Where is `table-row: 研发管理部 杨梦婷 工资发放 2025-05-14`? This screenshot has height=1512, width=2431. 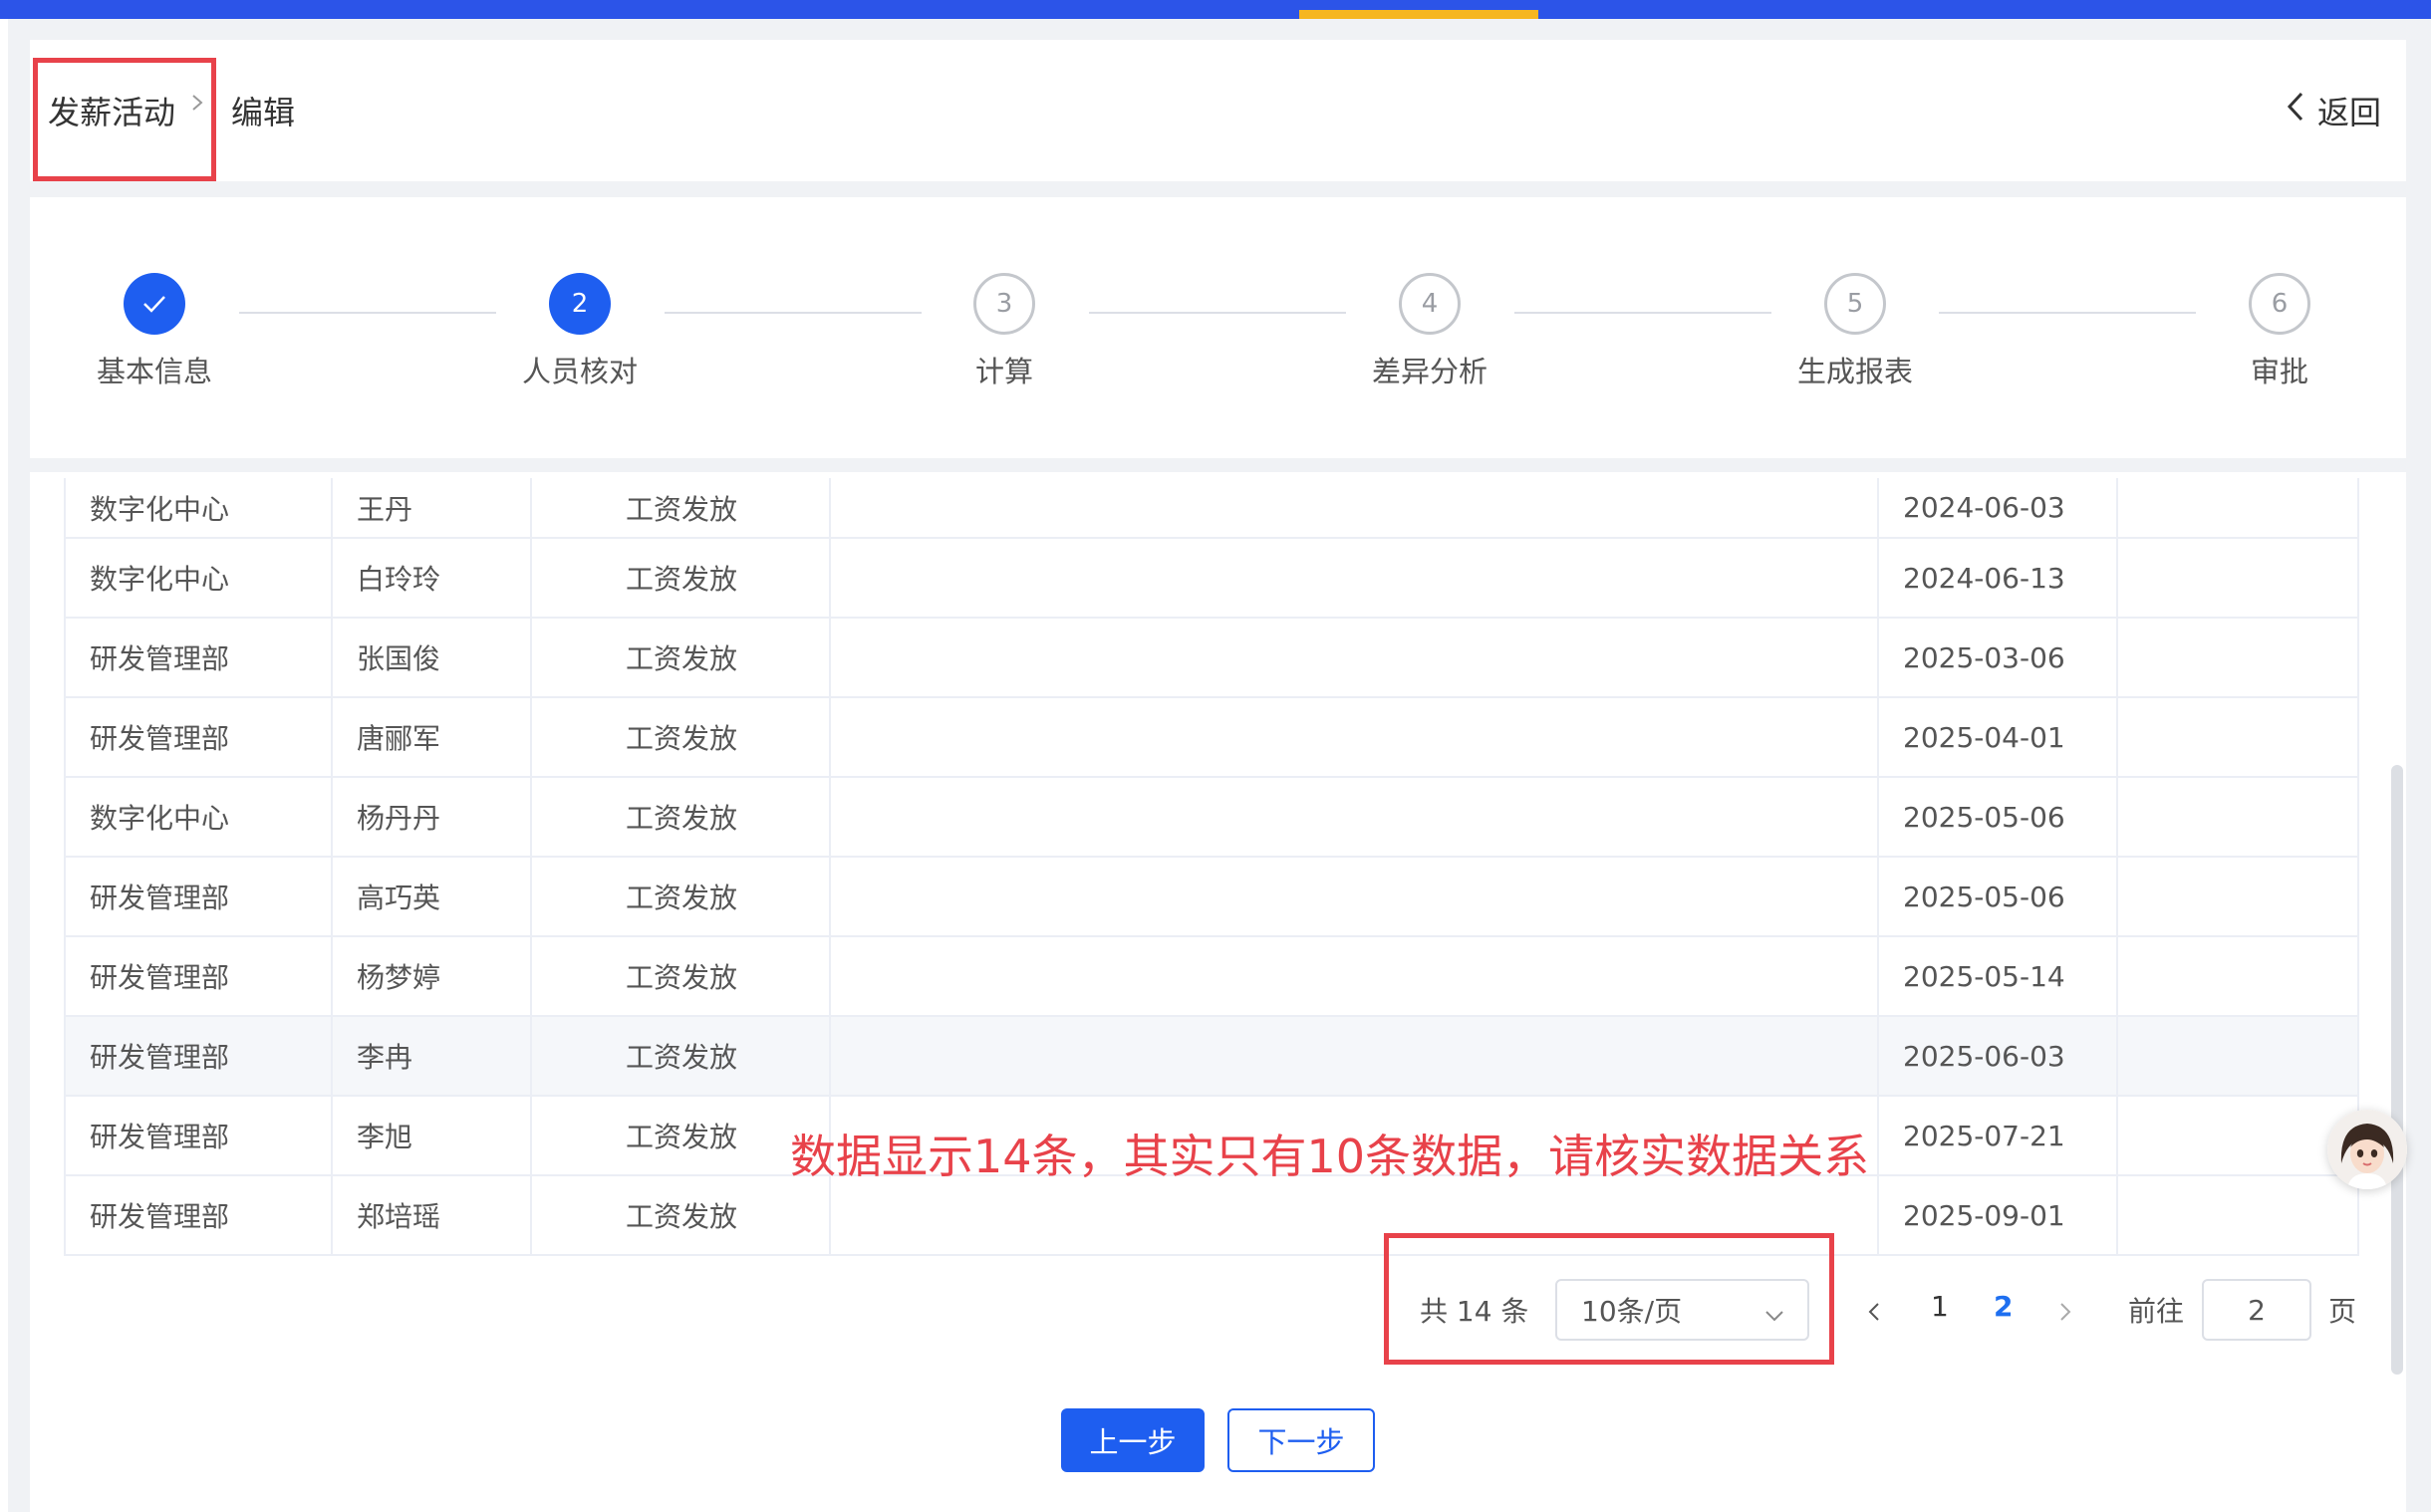 table-row: 研发管理部 杨梦婷 工资发放 2025-05-14 is located at coordinates (1211, 976).